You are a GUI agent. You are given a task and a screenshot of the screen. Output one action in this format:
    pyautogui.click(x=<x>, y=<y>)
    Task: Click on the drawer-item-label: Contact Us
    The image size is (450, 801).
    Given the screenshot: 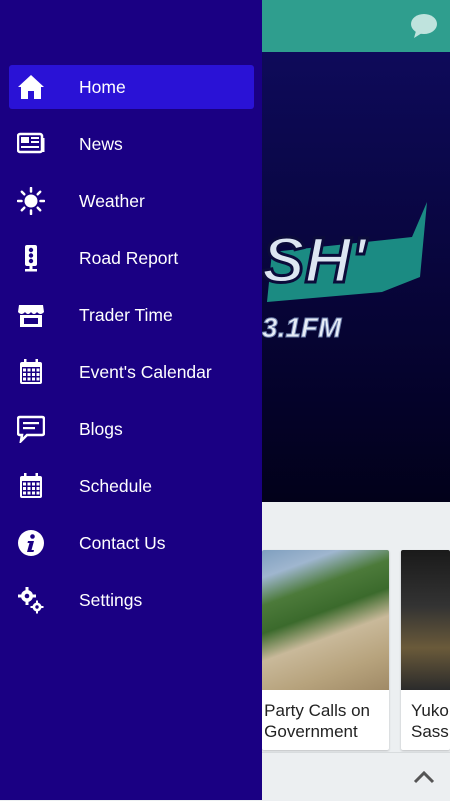 What is the action you would take?
    pyautogui.click(x=122, y=543)
    